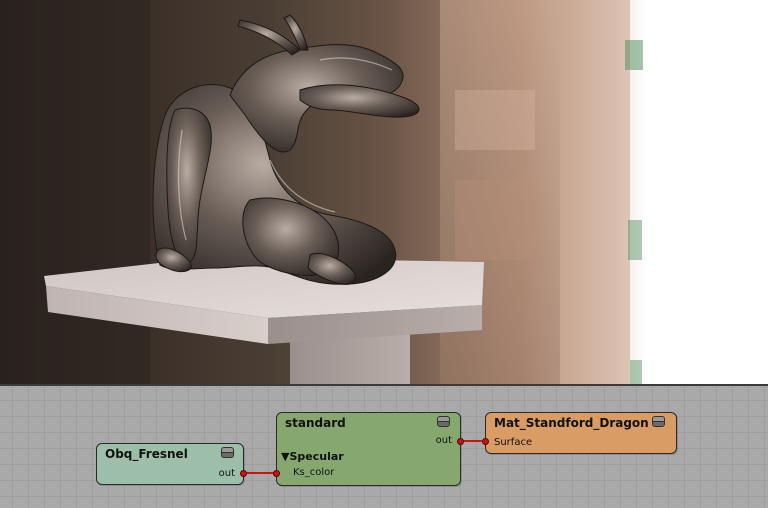 The image size is (768, 508). Describe the element at coordinates (312, 456) in the screenshot. I see `section-specular: ▼Specular` at that location.